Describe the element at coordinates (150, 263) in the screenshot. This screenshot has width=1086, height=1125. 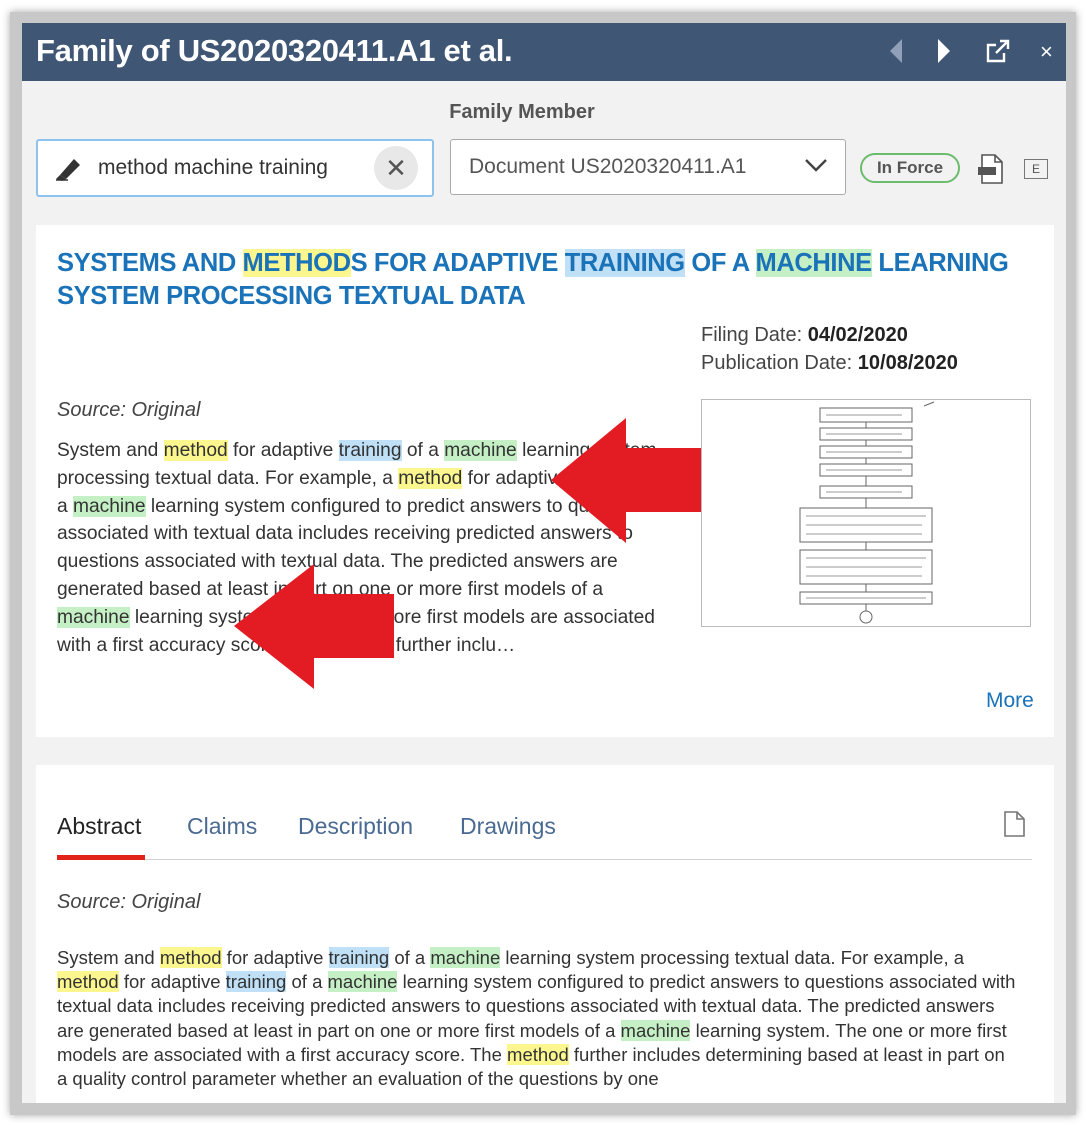
I see `text-run: SYSTEMS AND` at that location.